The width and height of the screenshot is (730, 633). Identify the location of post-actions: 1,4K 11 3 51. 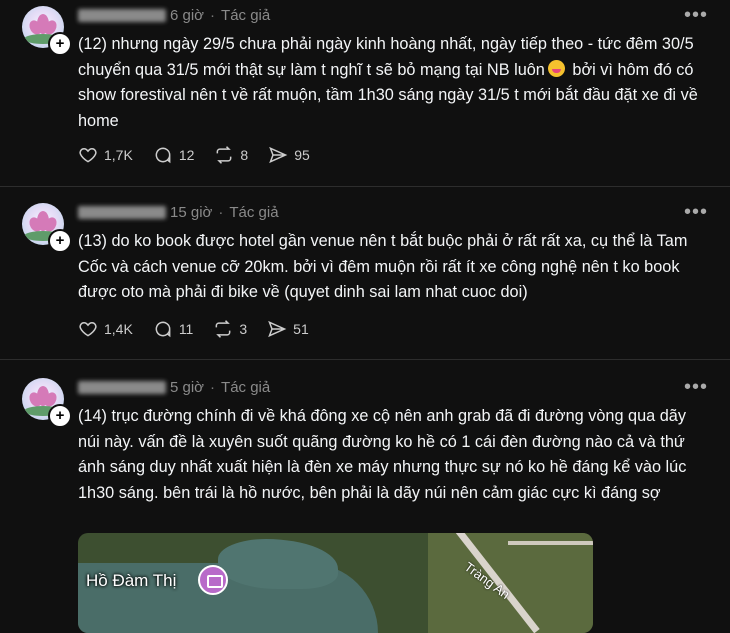
(203, 329).